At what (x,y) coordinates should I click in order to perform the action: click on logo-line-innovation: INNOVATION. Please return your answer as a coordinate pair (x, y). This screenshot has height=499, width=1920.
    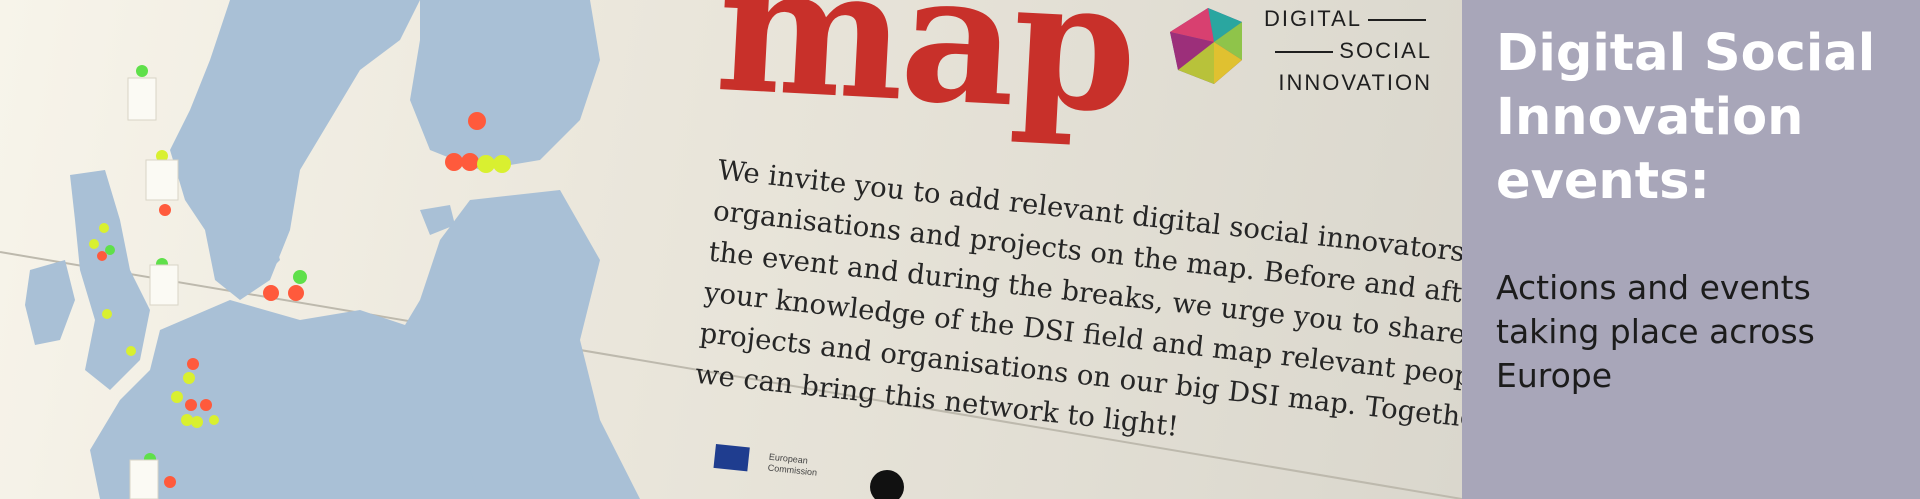
    Looking at the image, I should click on (1355, 82).